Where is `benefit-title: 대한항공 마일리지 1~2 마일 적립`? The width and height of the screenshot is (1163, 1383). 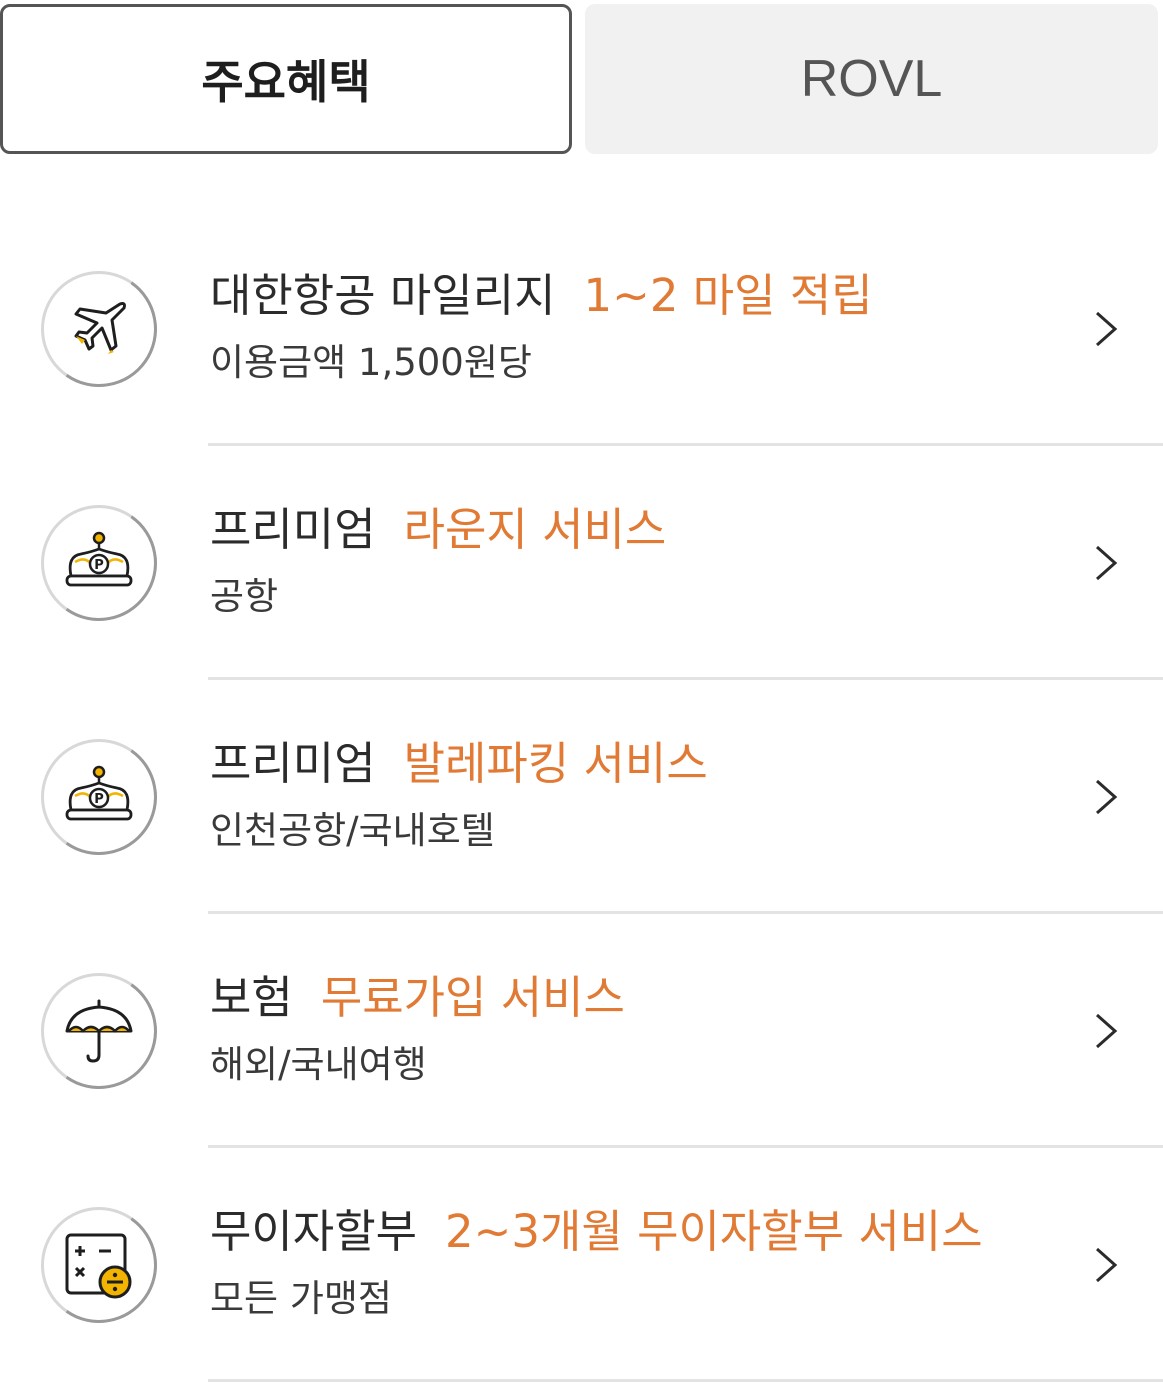
benefit-title: 대한항공 마일리지 1~2 마일 적립 is located at coordinates (541, 296).